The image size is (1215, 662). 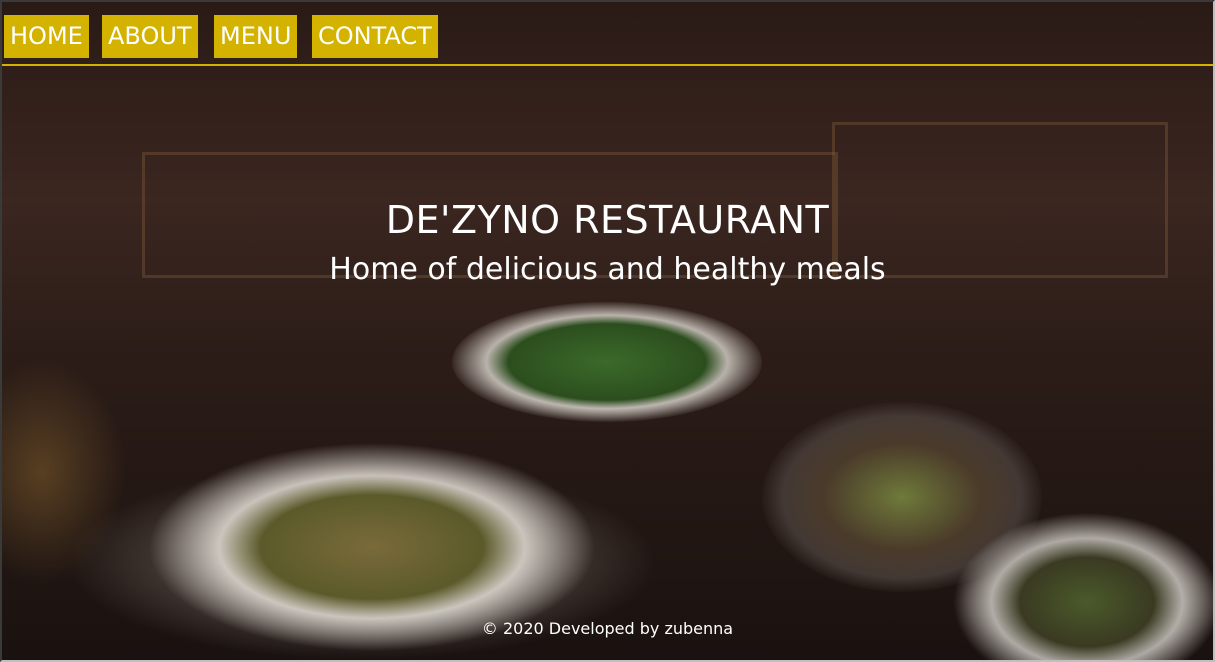 I want to click on nav-about: ABOUT, so click(x=150, y=36).